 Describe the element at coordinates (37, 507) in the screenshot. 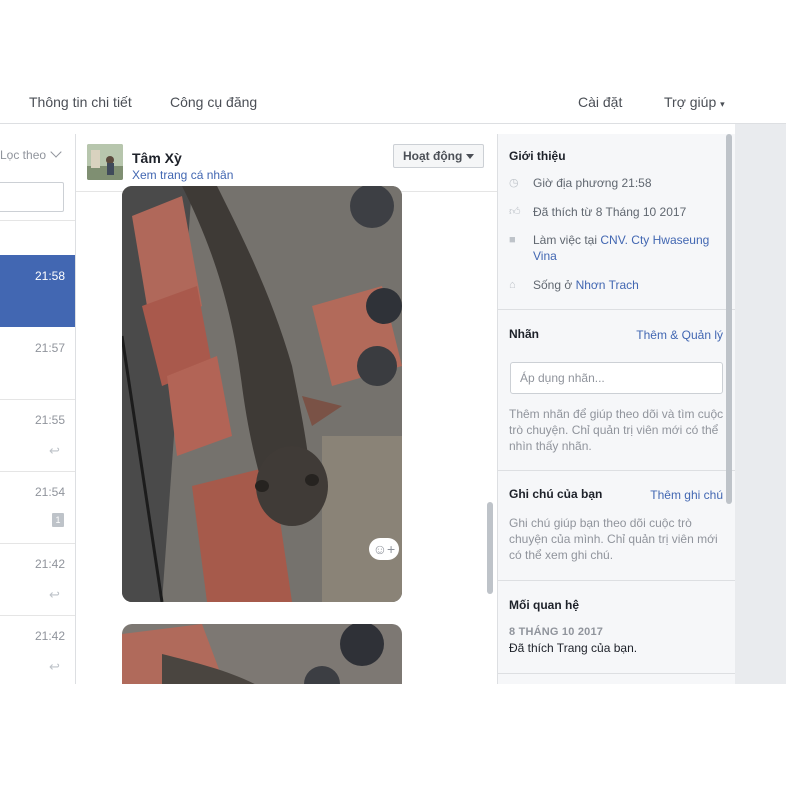

I see `thread-item: 21:54 1` at that location.